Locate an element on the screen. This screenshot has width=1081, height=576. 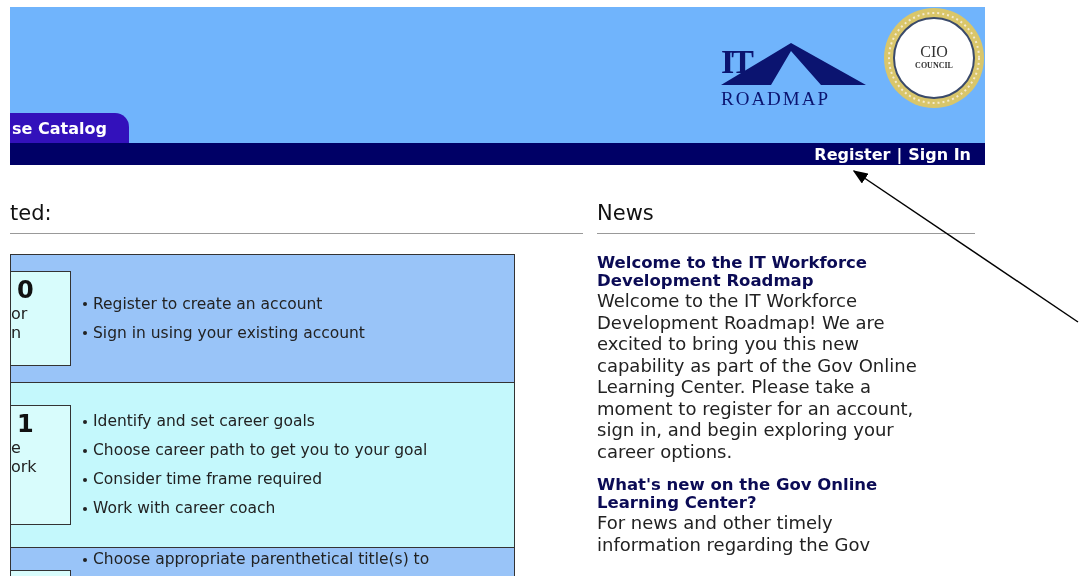
account-link: Register is located at coordinates (852, 154).